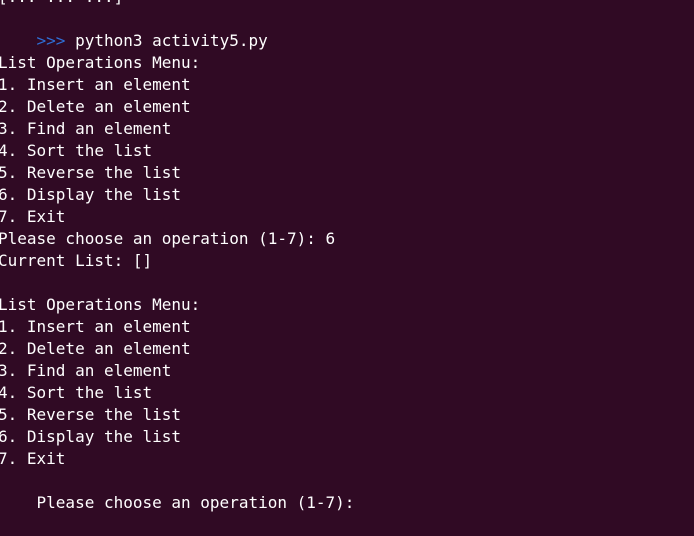 This screenshot has width=694, height=536. Describe the element at coordinates (347, 491) in the screenshot. I see `input-prompt-line: Please choose an operation (1-7):` at that location.